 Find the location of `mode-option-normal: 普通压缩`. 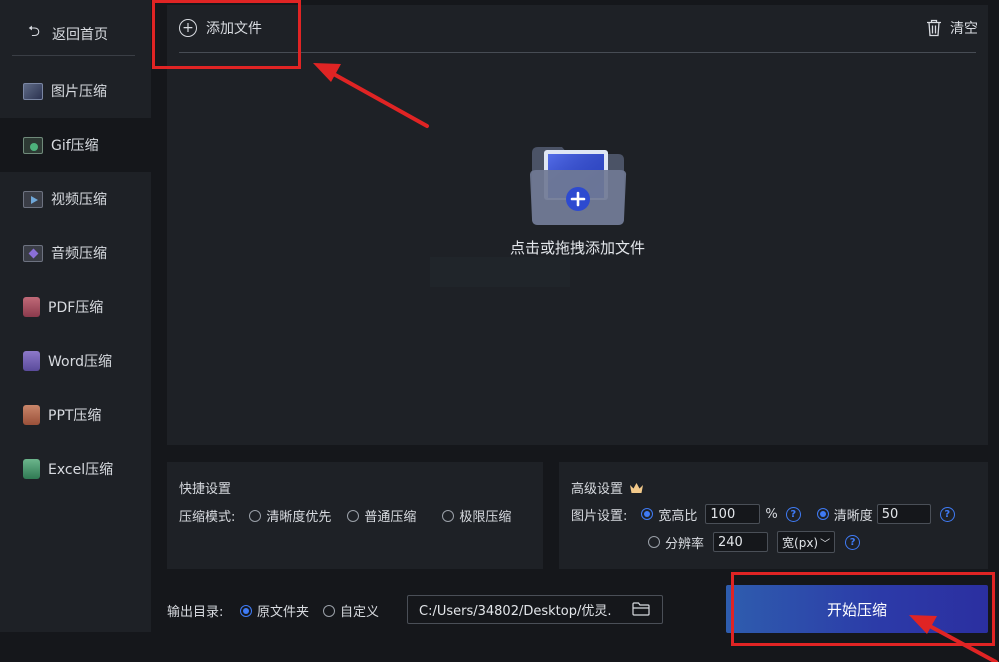

mode-option-normal: 普通压缩 is located at coordinates (381, 515).